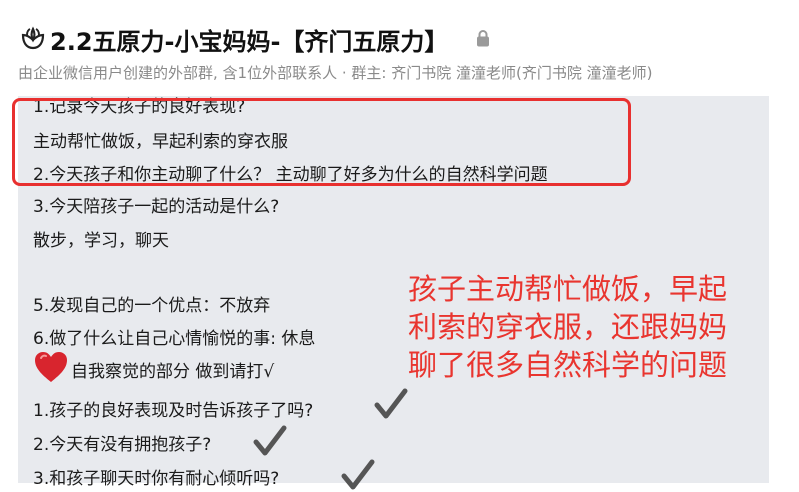 Image resolution: width=799 pixels, height=492 pixels. Describe the element at coordinates (174, 339) in the screenshot. I see `message-line: 6.做了什么让自己心情愉悦的事: 休息` at that location.